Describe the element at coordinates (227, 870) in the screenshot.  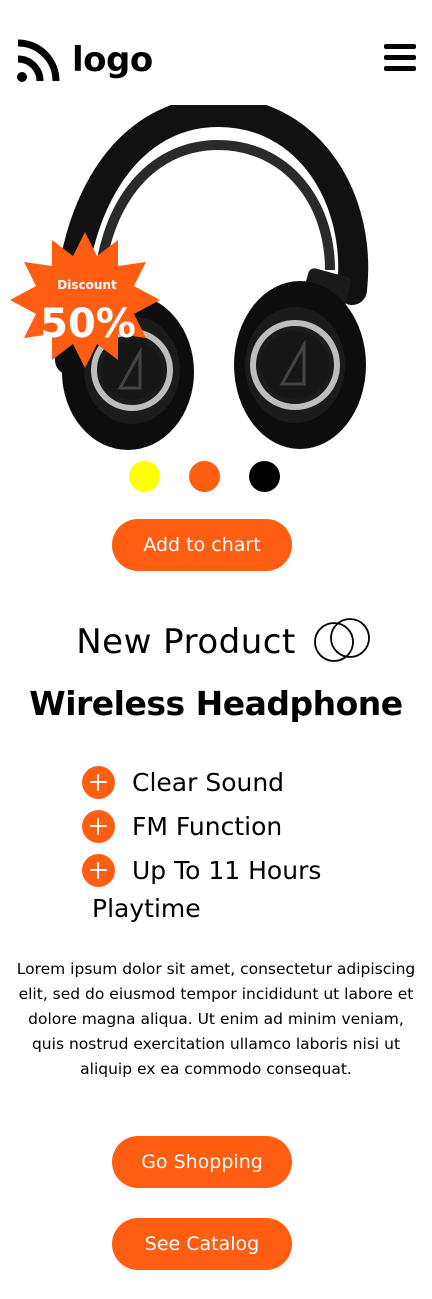
I see `feature-label: Up To 11 Hours` at that location.